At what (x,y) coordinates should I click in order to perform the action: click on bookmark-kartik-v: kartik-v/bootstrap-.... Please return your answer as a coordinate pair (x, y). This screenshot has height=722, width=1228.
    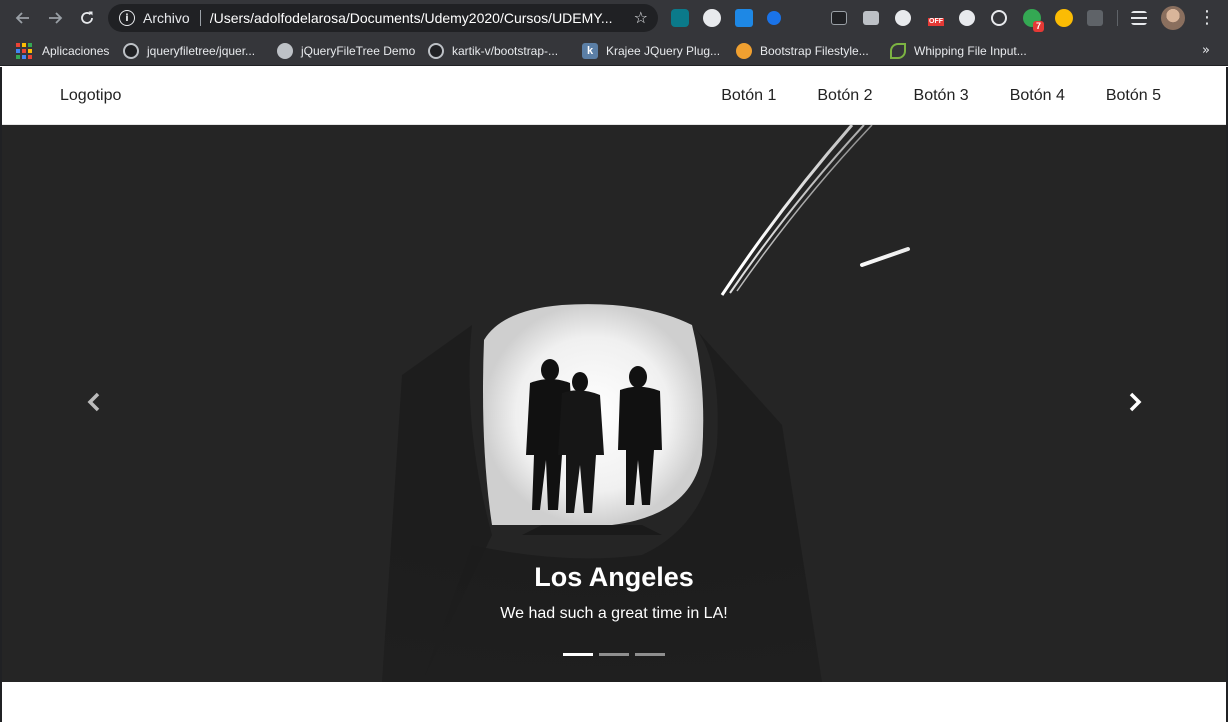
    Looking at the image, I should click on (493, 51).